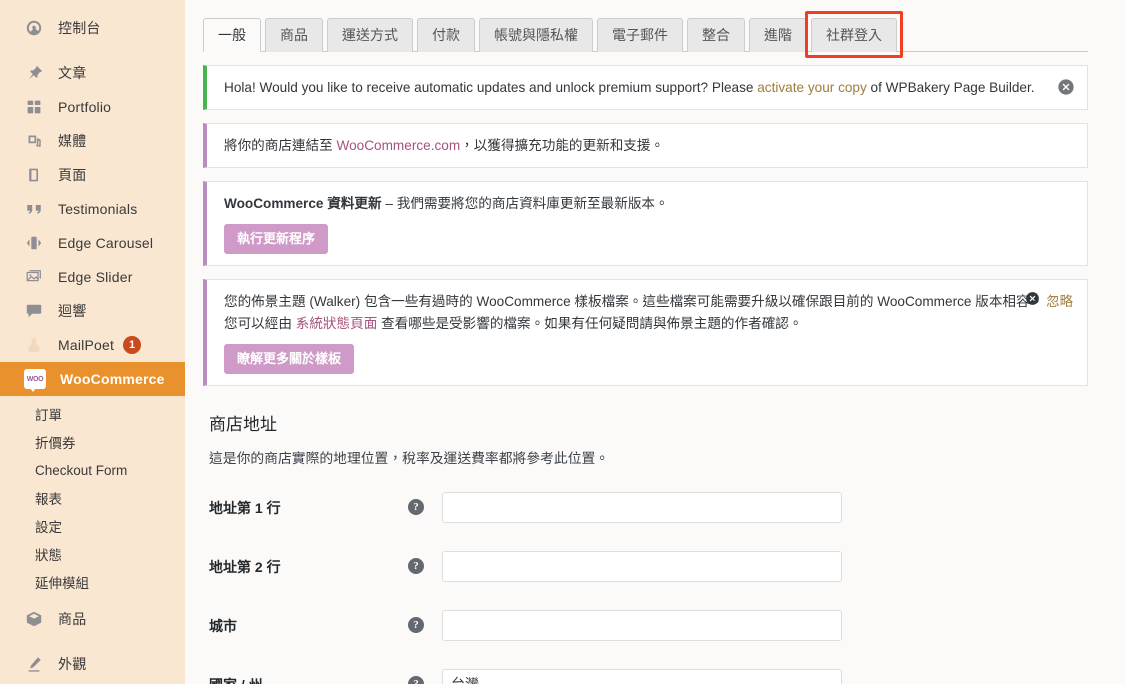 This screenshot has height=684, width=1125. I want to click on comment-icon, so click(34, 311).